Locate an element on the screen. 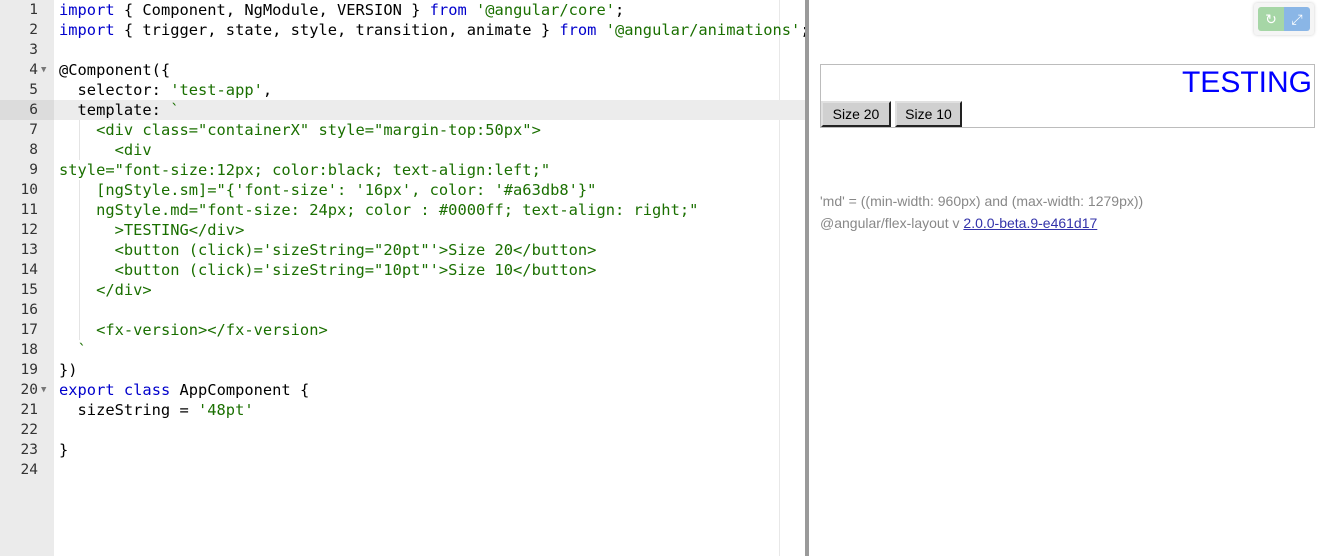  line-number: 17 is located at coordinates (29, 330).